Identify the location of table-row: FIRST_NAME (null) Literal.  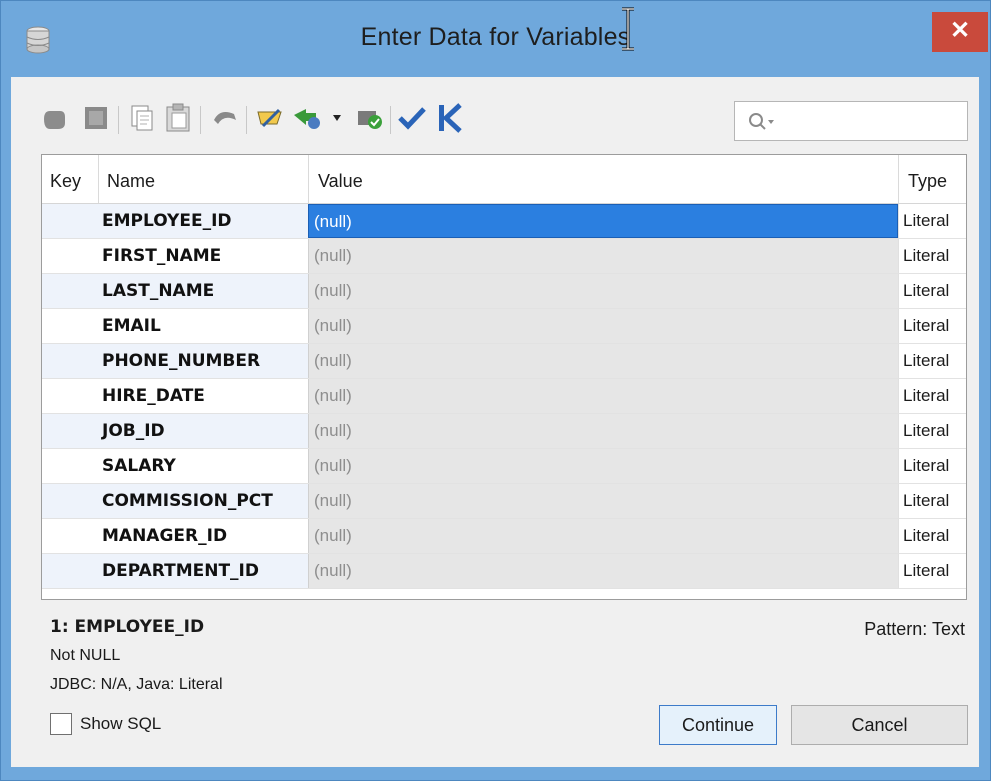
(504, 256).